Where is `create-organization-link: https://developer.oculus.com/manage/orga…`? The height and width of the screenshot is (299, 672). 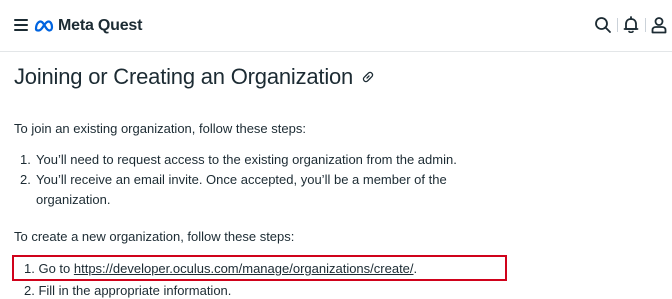 create-organization-link: https://developer.oculus.com/manage/orga… is located at coordinates (244, 268).